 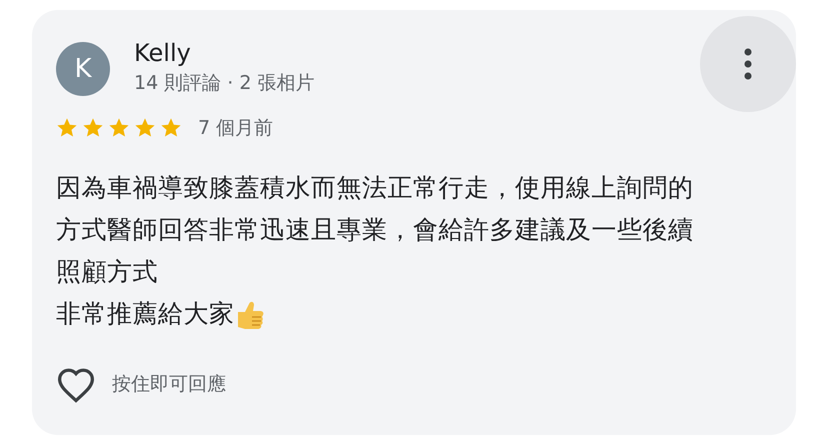 I want to click on heart-icon, so click(x=76, y=384).